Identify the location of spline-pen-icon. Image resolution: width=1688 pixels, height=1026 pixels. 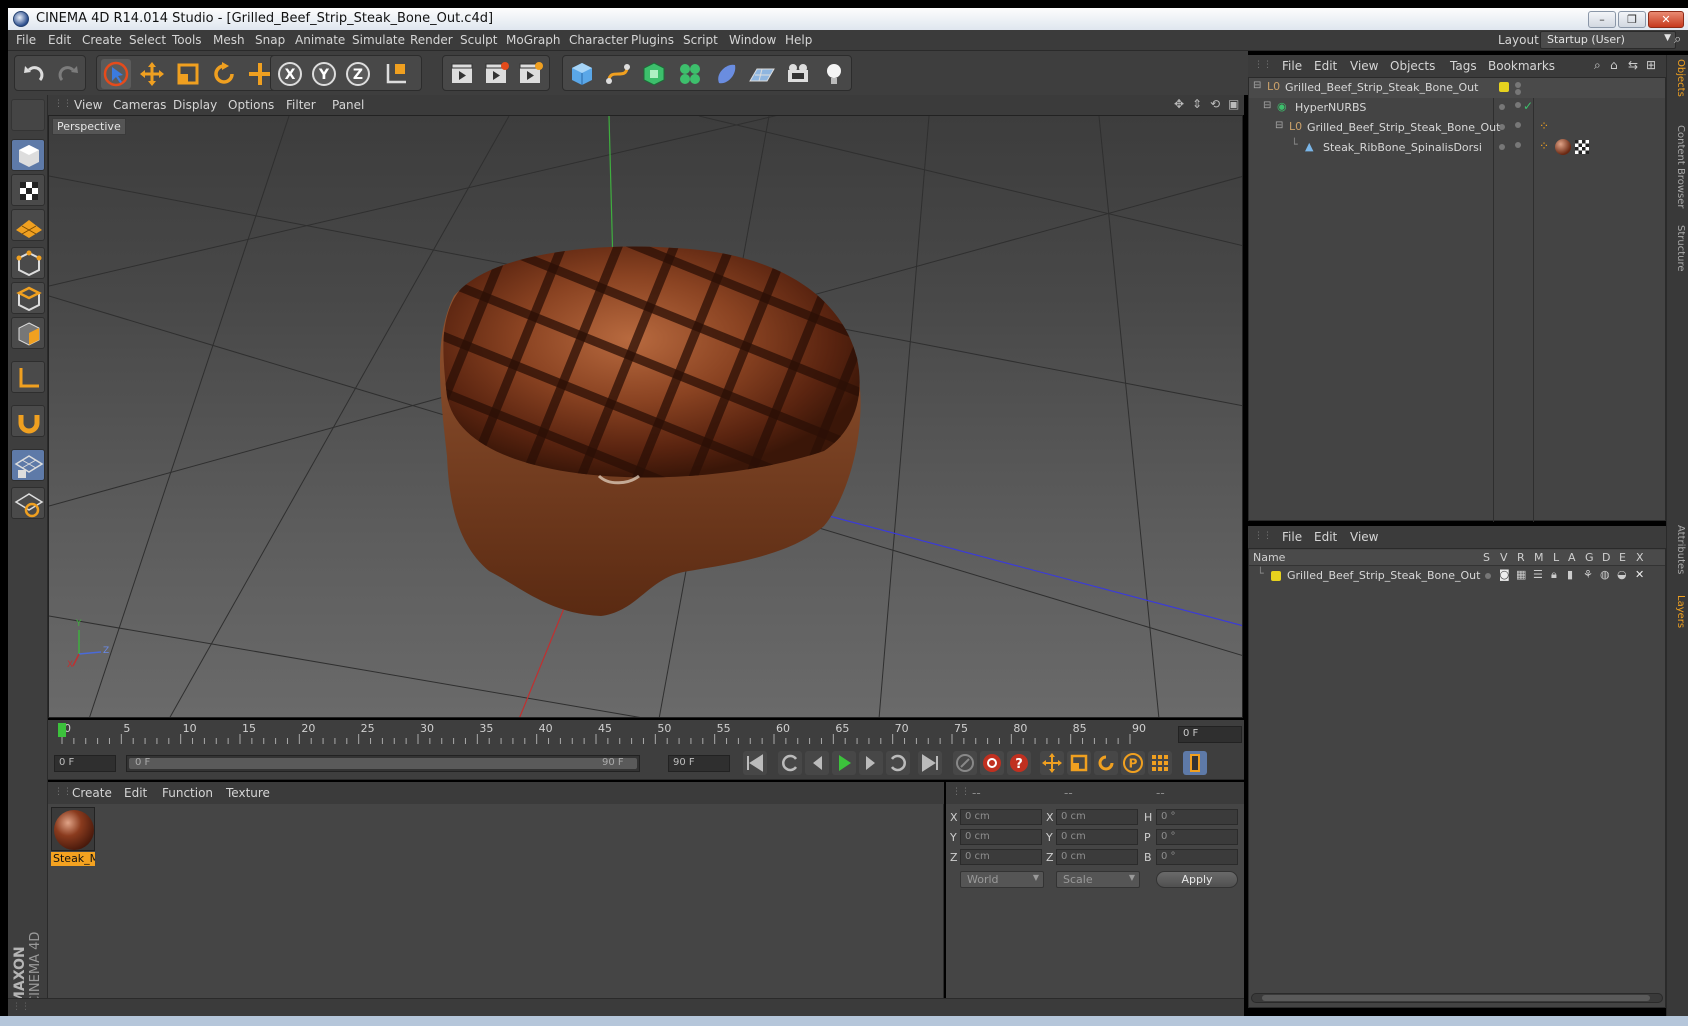
(618, 74).